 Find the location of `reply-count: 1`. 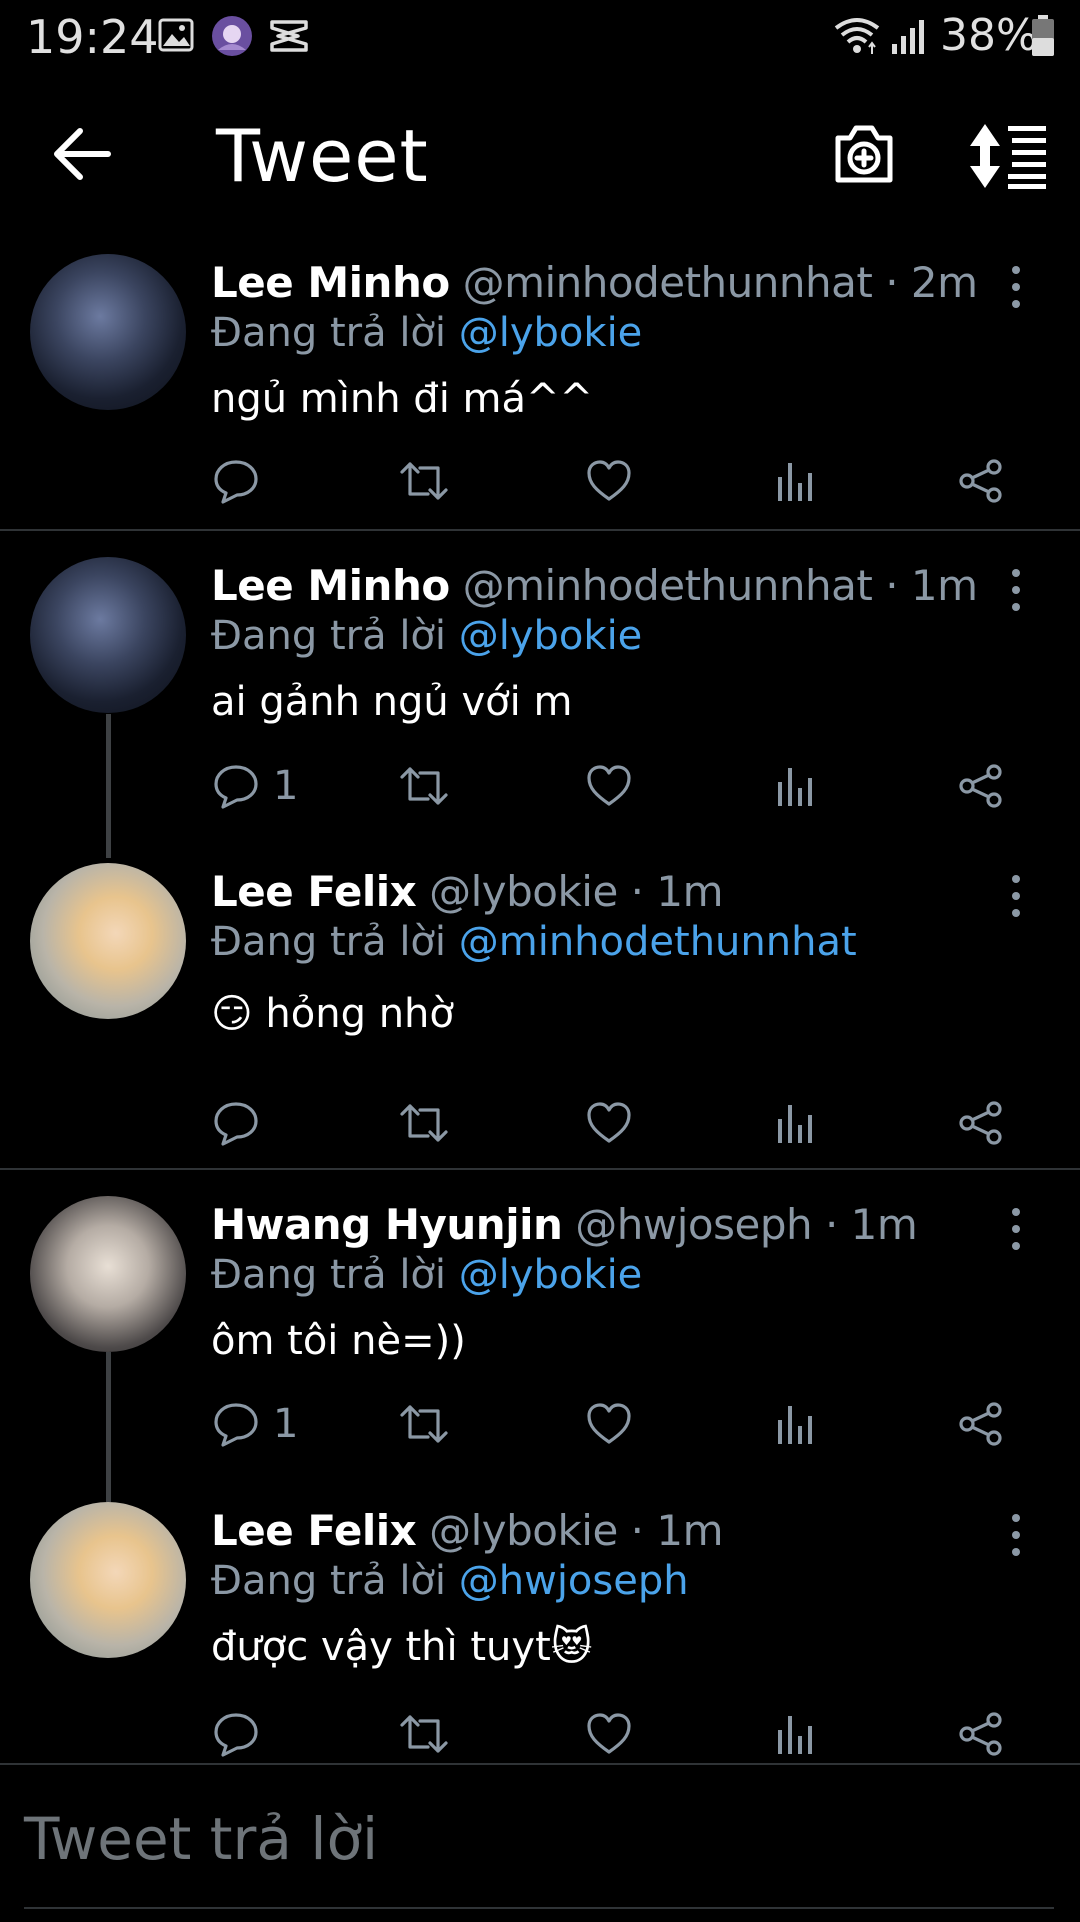

reply-count: 1 is located at coordinates (286, 1424).